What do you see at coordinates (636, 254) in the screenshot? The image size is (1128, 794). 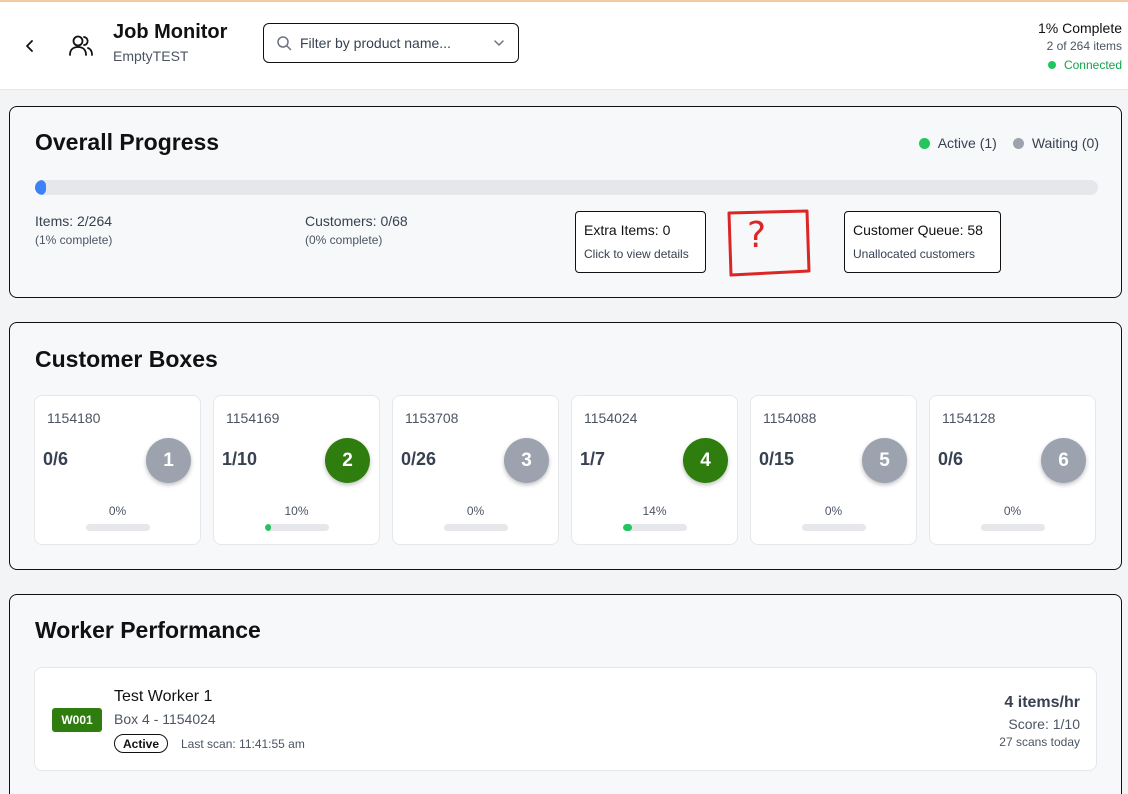 I see `extra-items-sub: Click to view details` at bounding box center [636, 254].